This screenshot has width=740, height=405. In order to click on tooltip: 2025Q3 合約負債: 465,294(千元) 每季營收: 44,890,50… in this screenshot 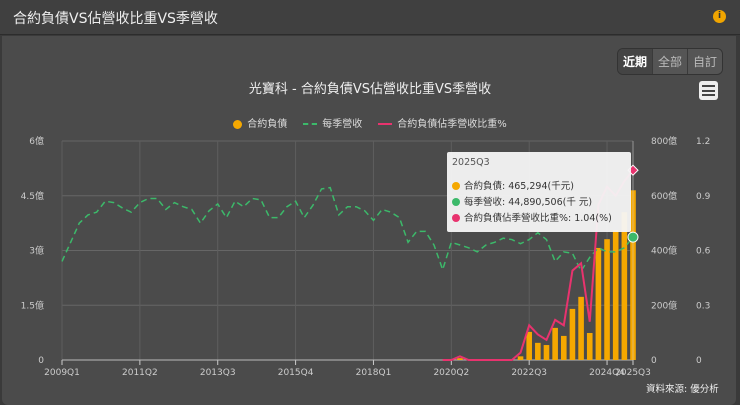, I will do `click(539, 192)`.